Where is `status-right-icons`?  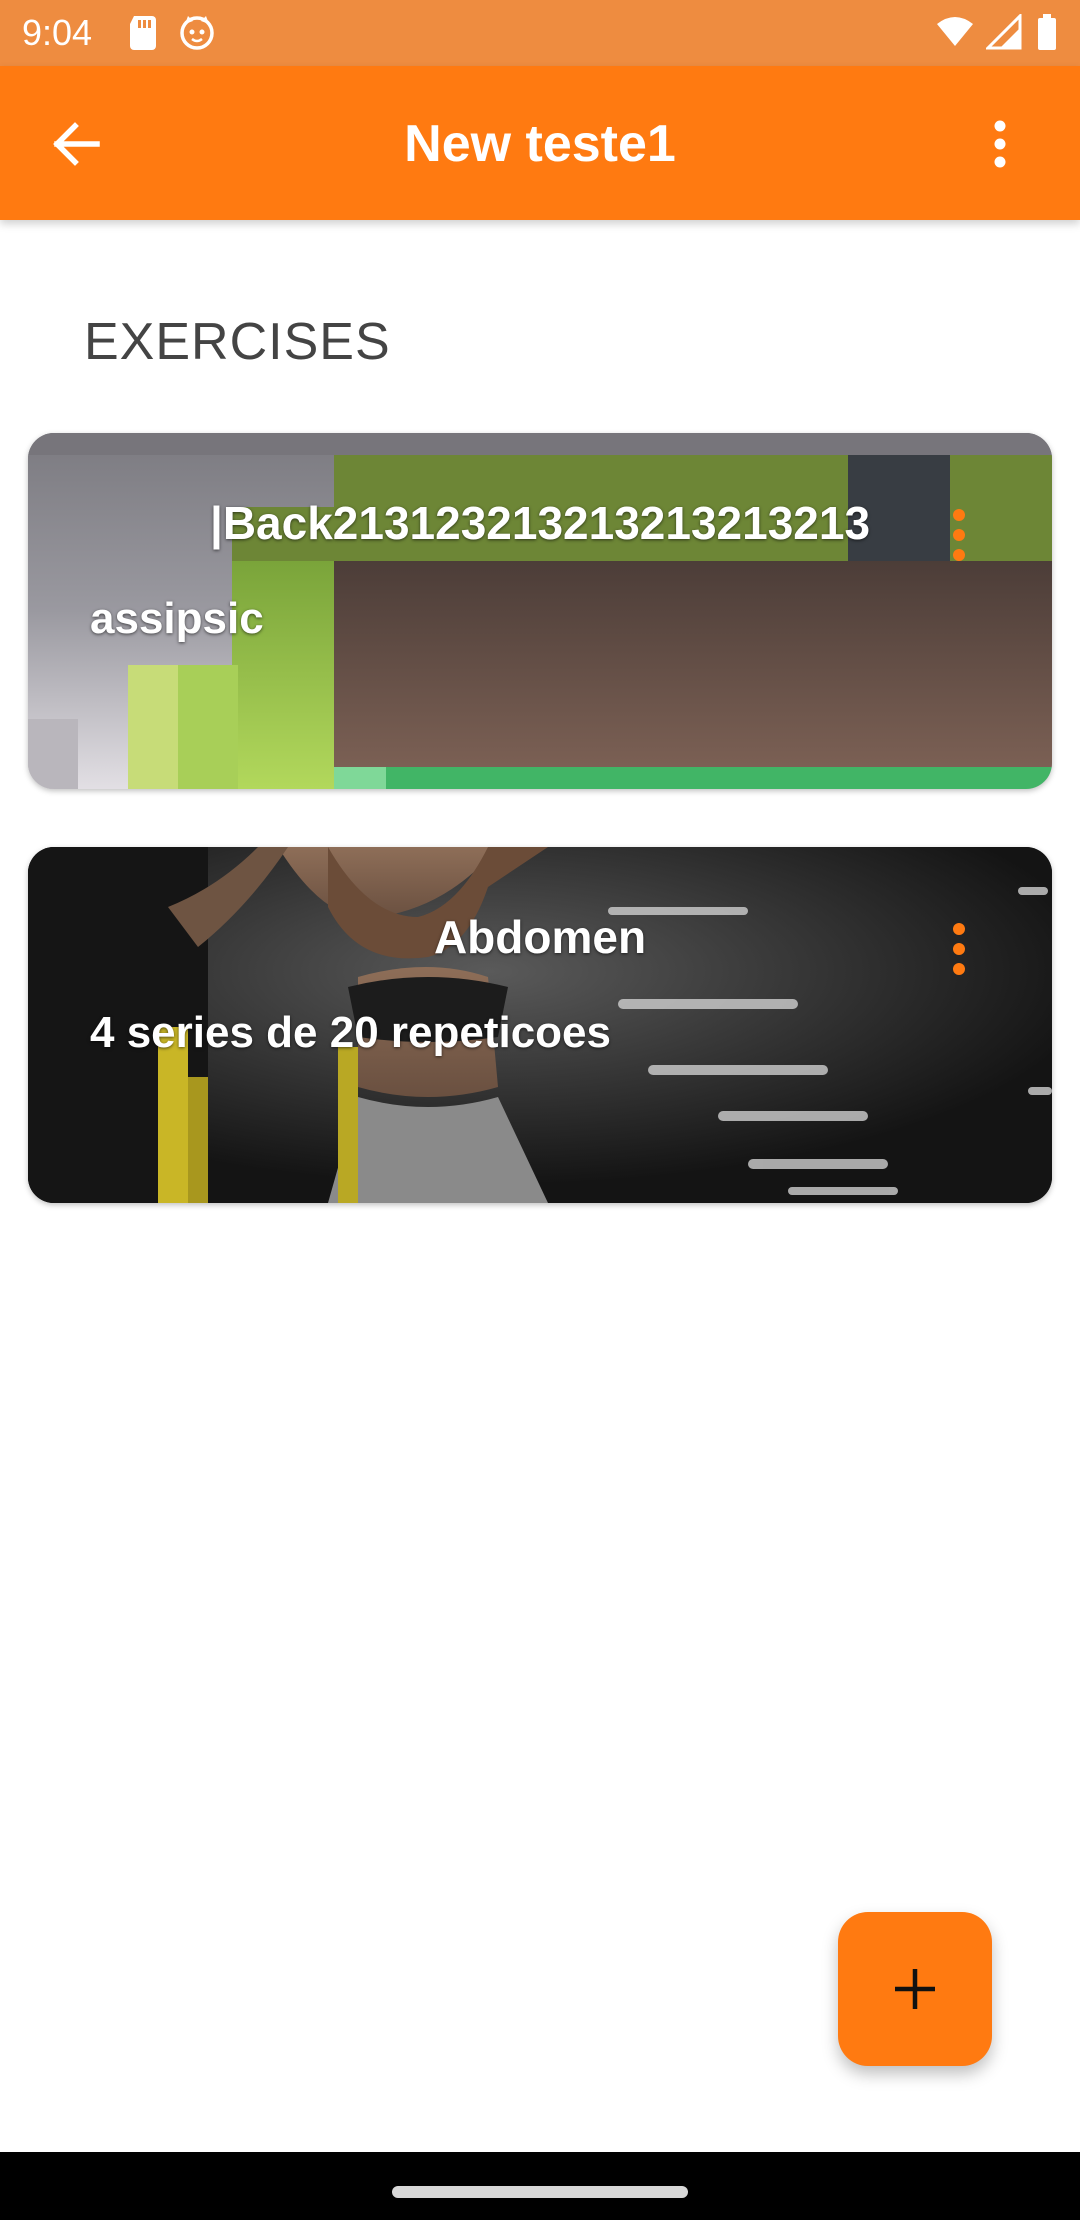 status-right-icons is located at coordinates (996, 33).